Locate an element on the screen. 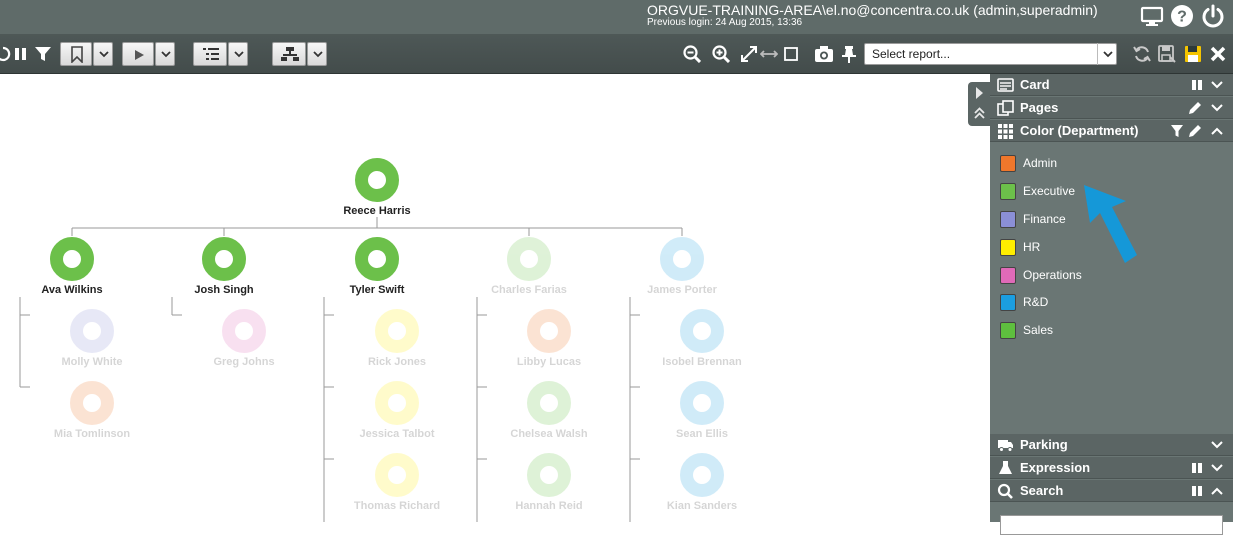  report-select-arrow is located at coordinates (1107, 54).